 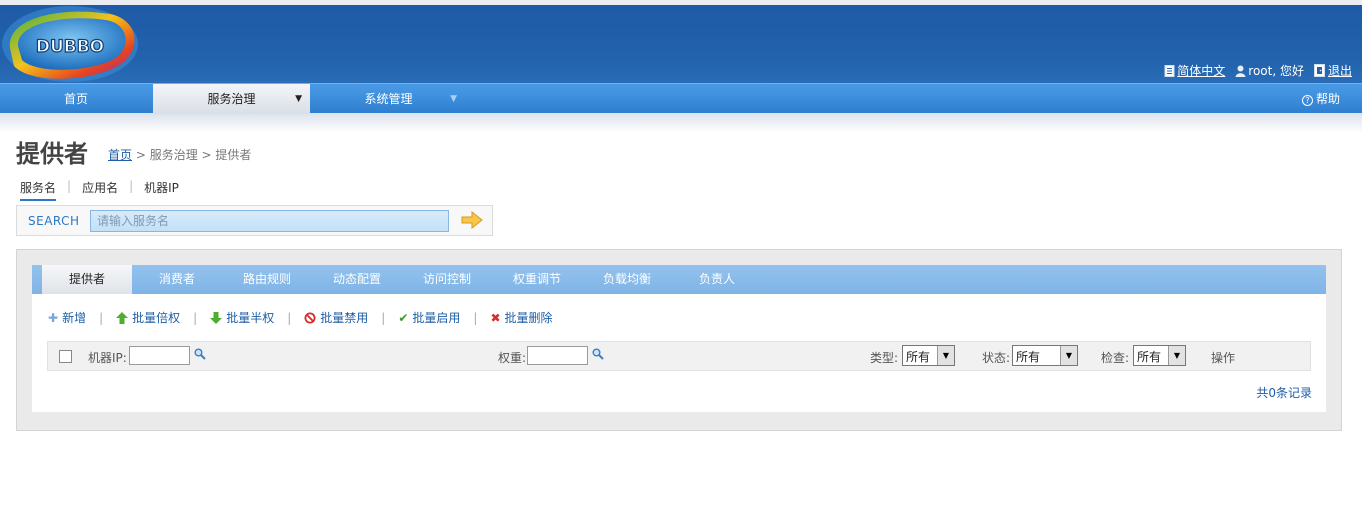 I want to click on user-links: 简体中文 root, 您好 退出, so click(x=1258, y=70).